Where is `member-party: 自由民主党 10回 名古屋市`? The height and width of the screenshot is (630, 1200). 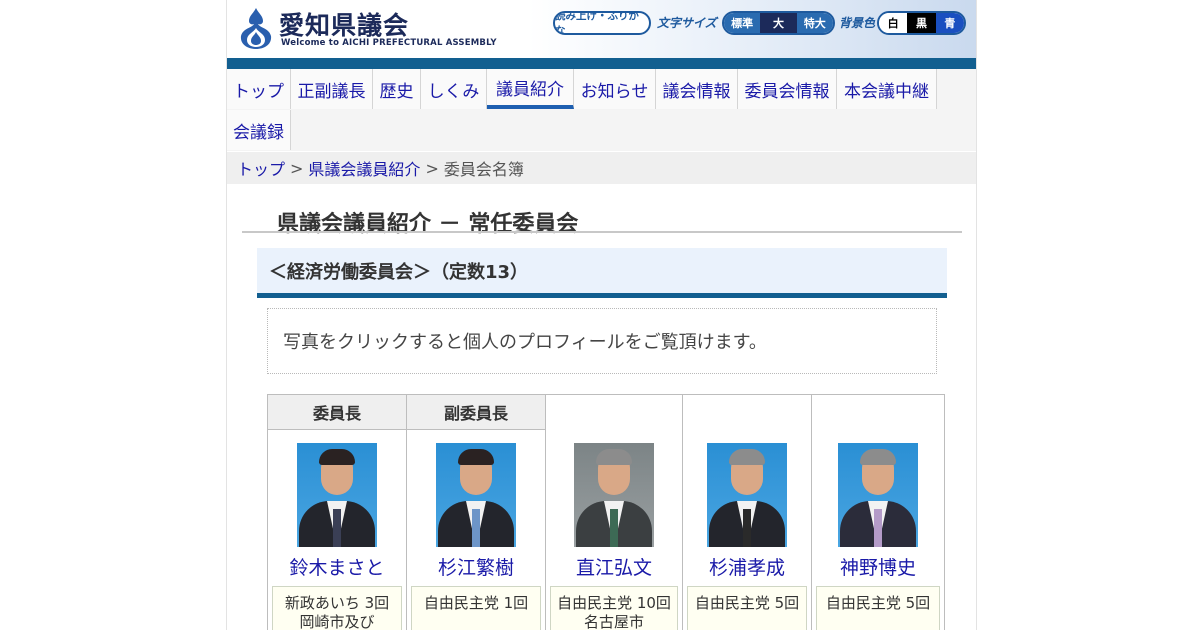 member-party: 自由民主党 10回 名古屋市 is located at coordinates (614, 608).